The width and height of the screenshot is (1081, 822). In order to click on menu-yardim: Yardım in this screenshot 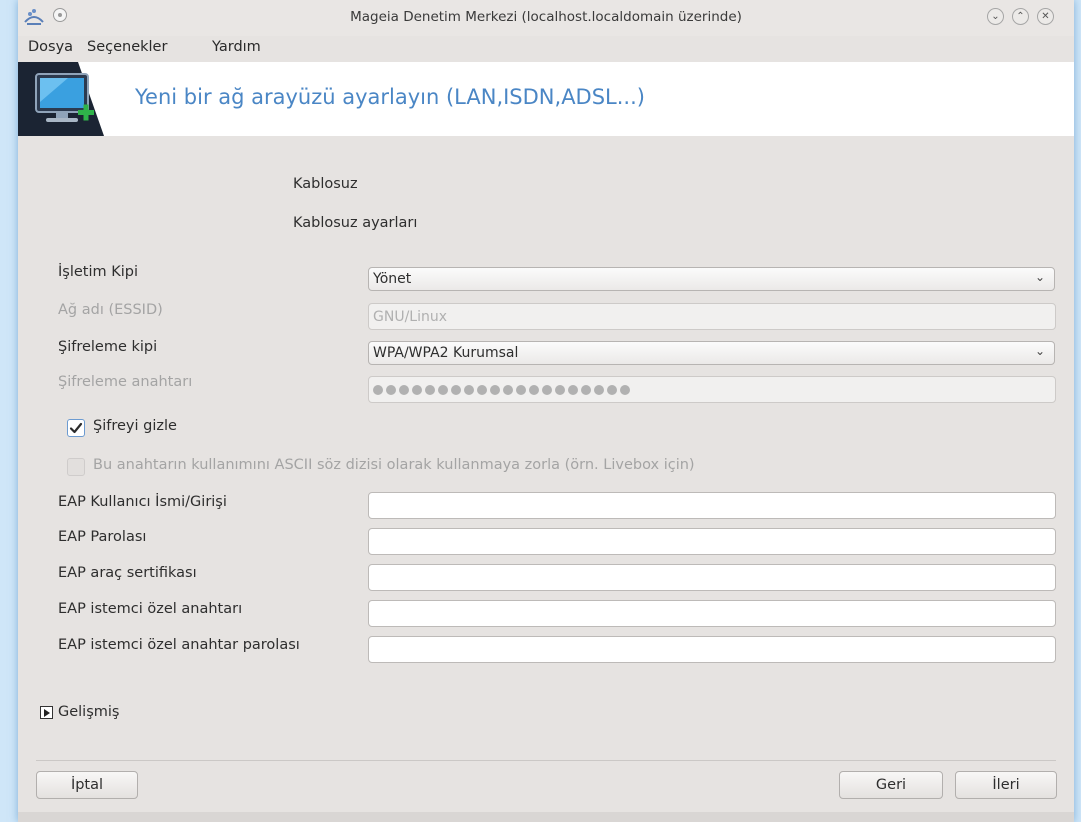, I will do `click(236, 47)`.